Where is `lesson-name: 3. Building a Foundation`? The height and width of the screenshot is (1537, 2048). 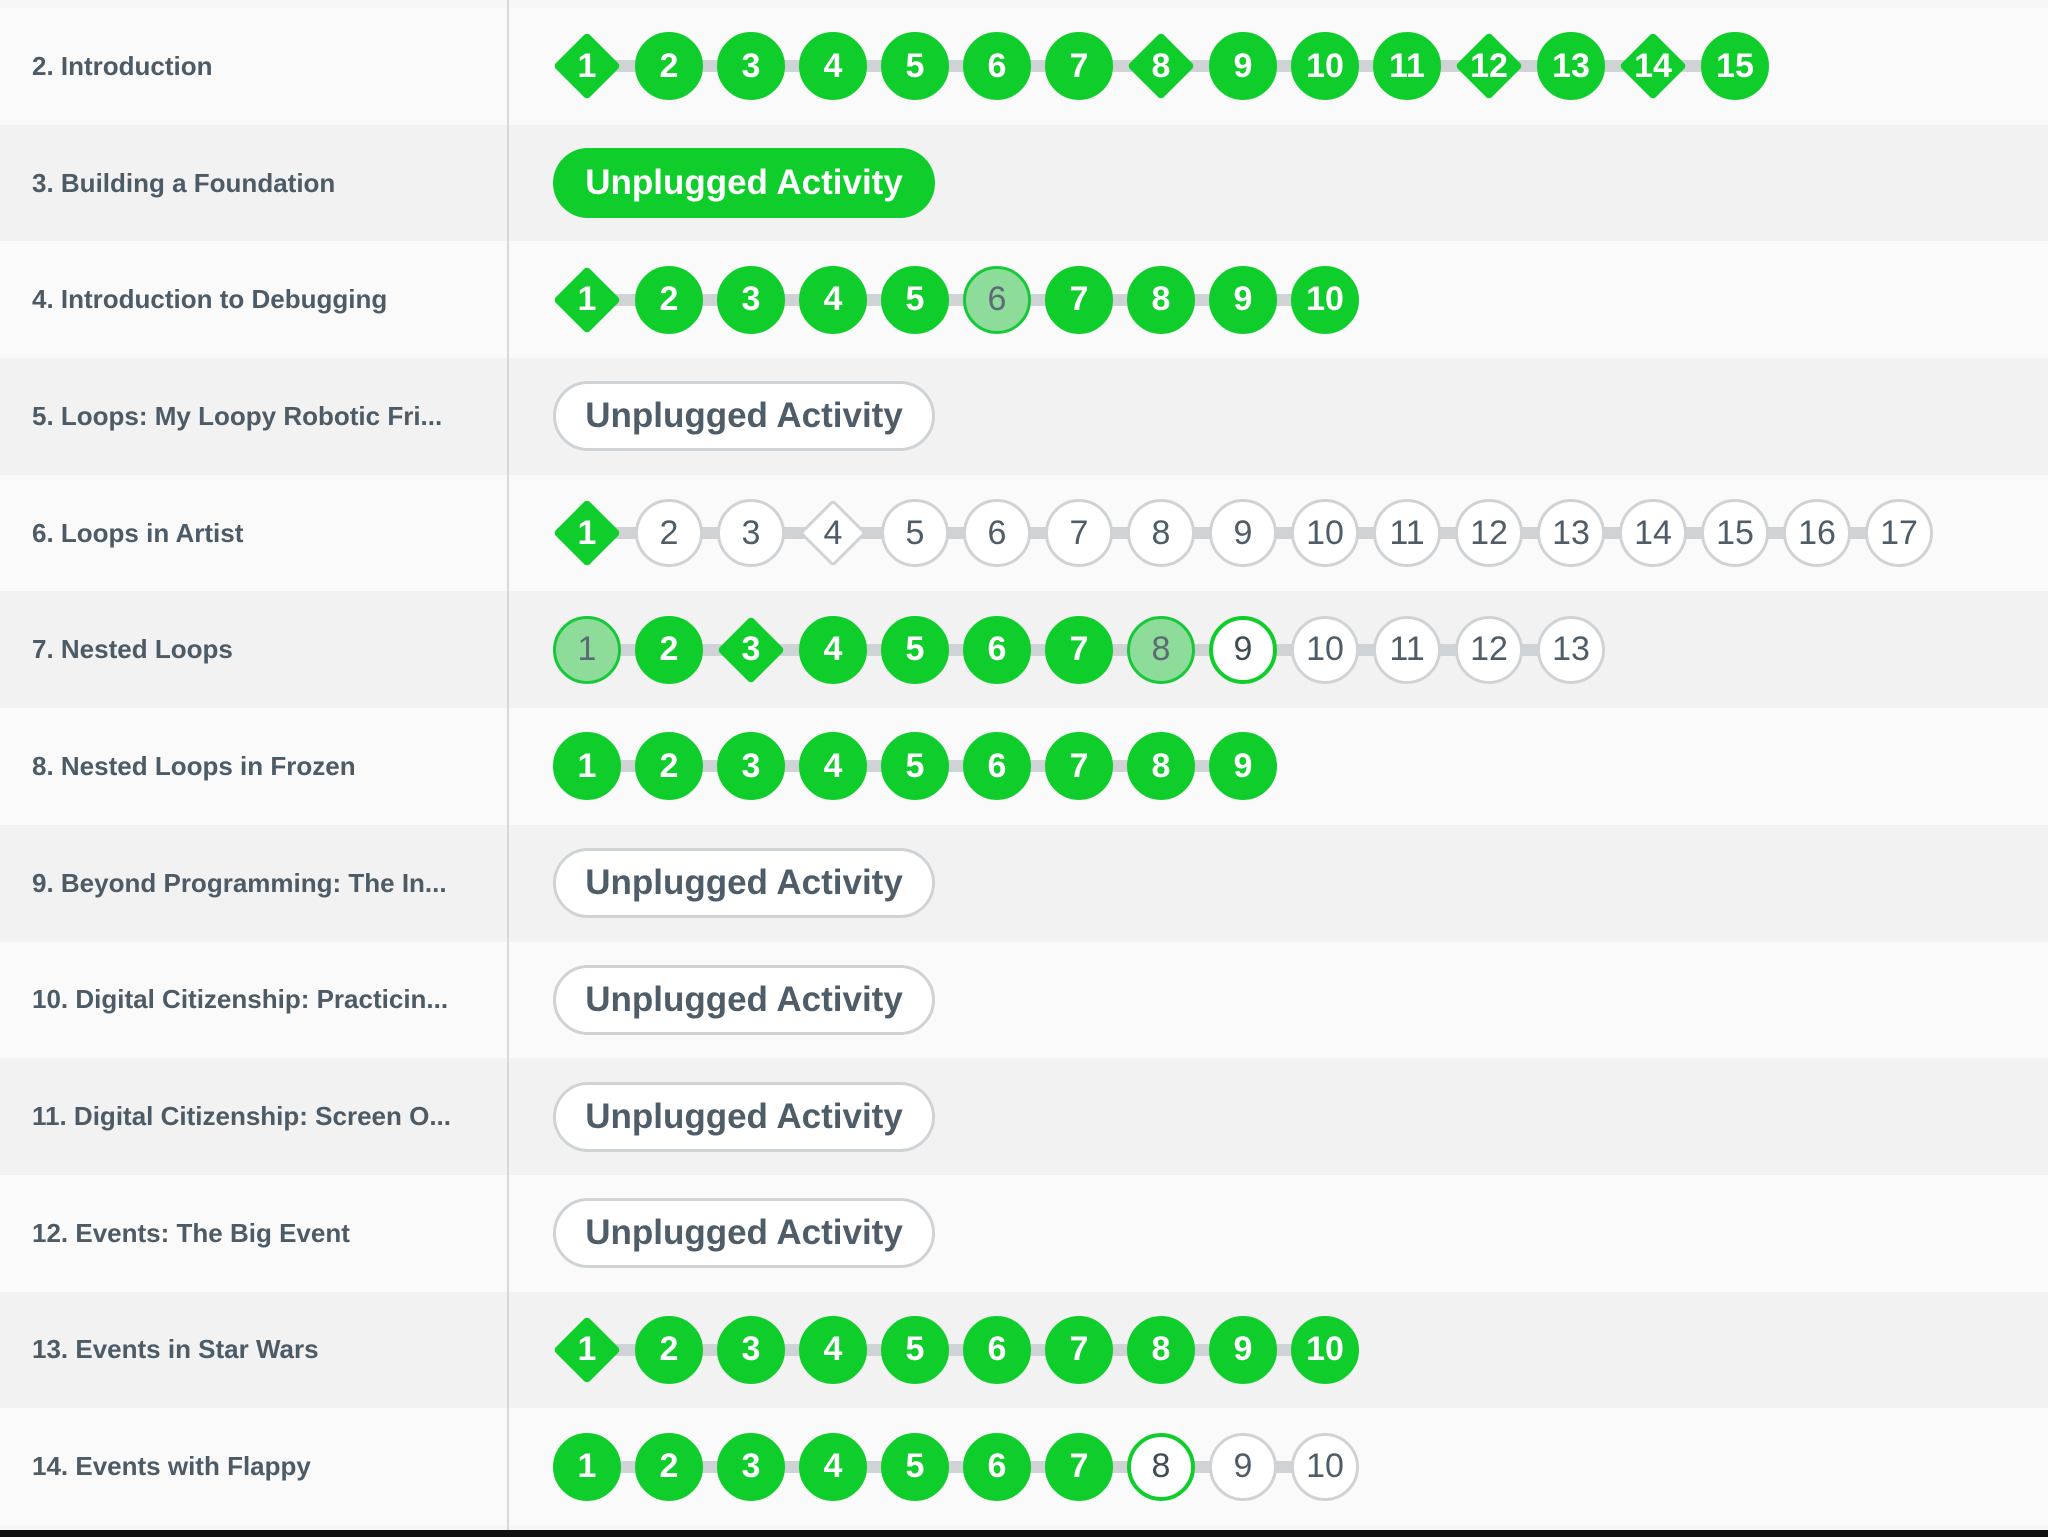 lesson-name: 3. Building a Foundation is located at coordinates (183, 183).